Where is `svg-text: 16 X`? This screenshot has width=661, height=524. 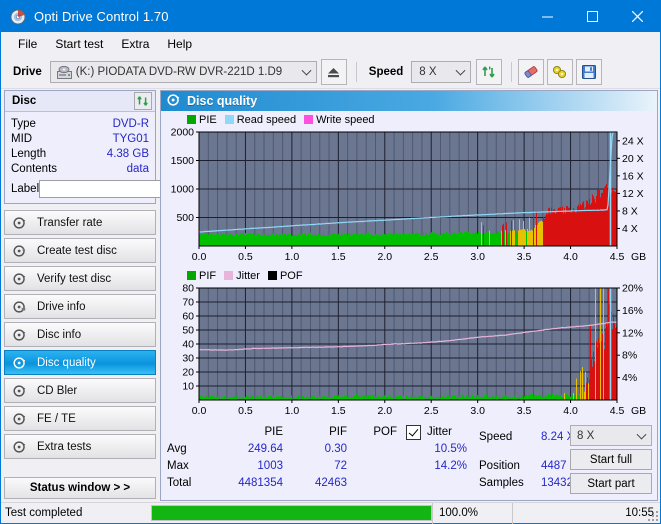 svg-text: 16 X is located at coordinates (633, 176).